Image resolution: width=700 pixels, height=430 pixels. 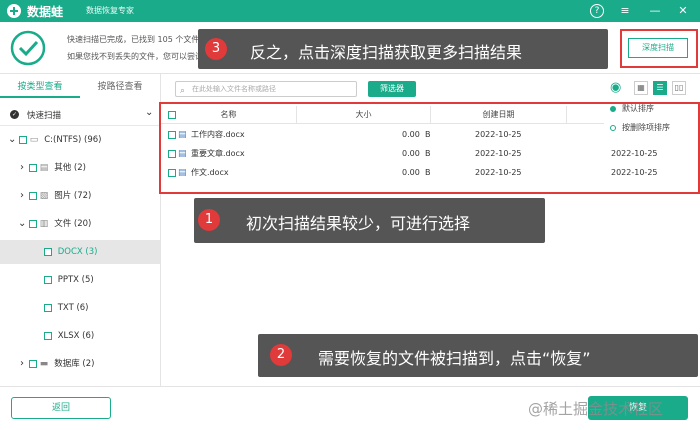 What do you see at coordinates (358, 223) in the screenshot?
I see `callout-text: 初次扫描结果较少，可进行选择` at bounding box center [358, 223].